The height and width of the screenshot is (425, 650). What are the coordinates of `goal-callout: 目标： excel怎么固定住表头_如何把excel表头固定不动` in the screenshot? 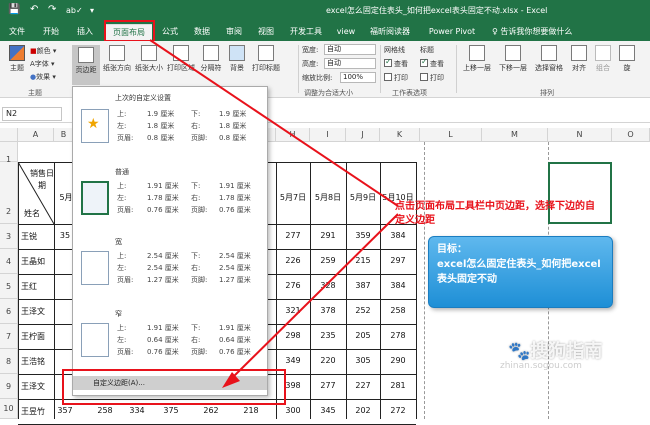 It's located at (520, 272).